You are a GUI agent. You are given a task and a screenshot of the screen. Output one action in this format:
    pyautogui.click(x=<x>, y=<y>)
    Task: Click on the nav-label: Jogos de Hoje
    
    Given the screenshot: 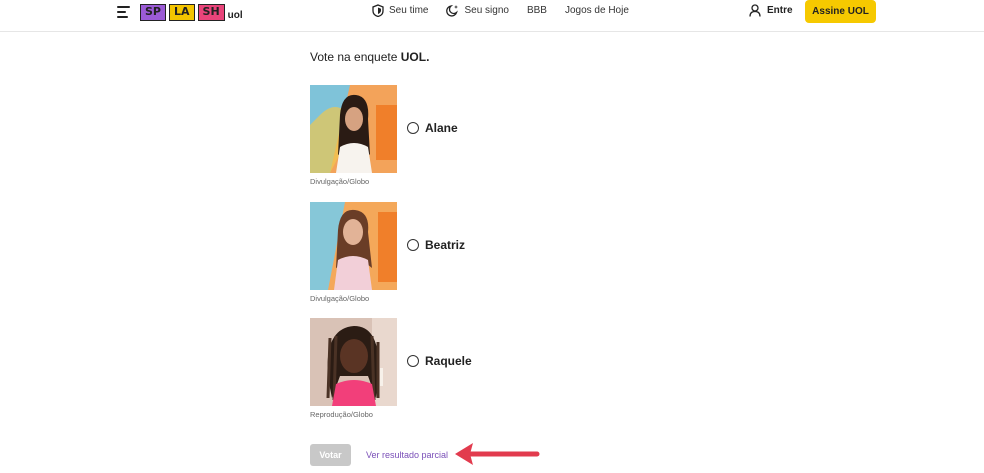 What is the action you would take?
    pyautogui.click(x=596, y=10)
    